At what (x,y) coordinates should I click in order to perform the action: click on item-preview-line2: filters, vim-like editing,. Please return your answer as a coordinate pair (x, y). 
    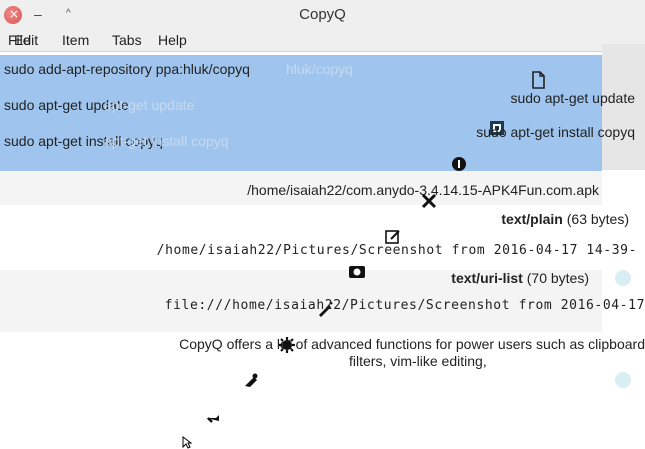
    Looking at the image, I should click on (418, 361).